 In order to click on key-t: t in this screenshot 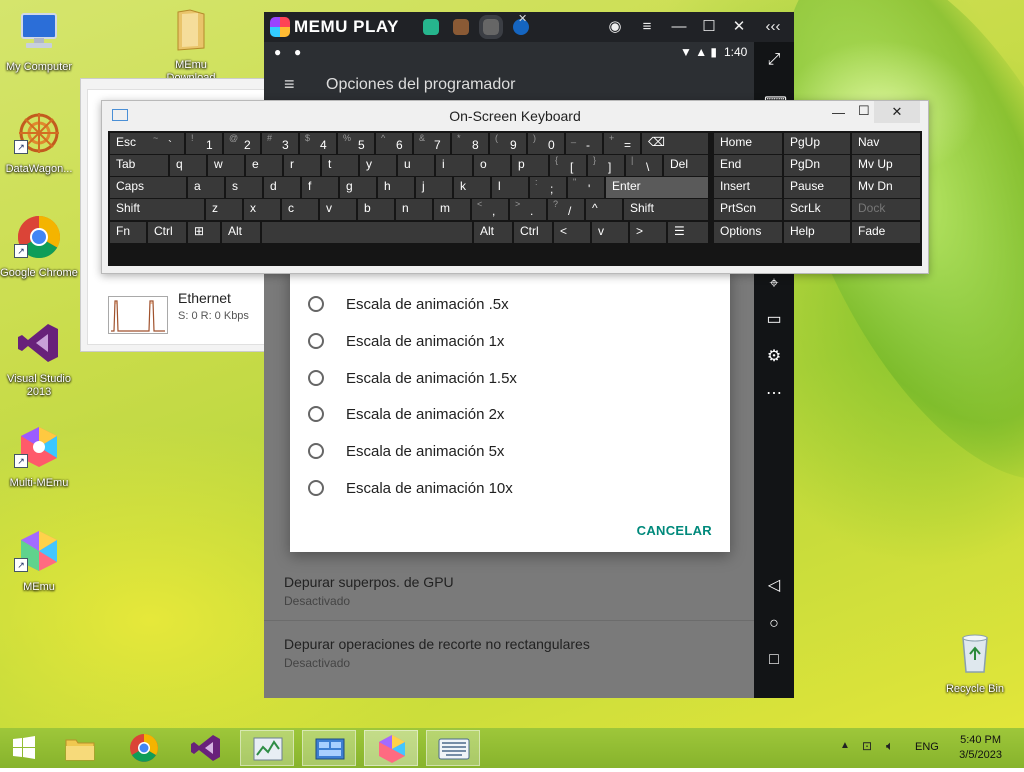, I will do `click(340, 165)`.